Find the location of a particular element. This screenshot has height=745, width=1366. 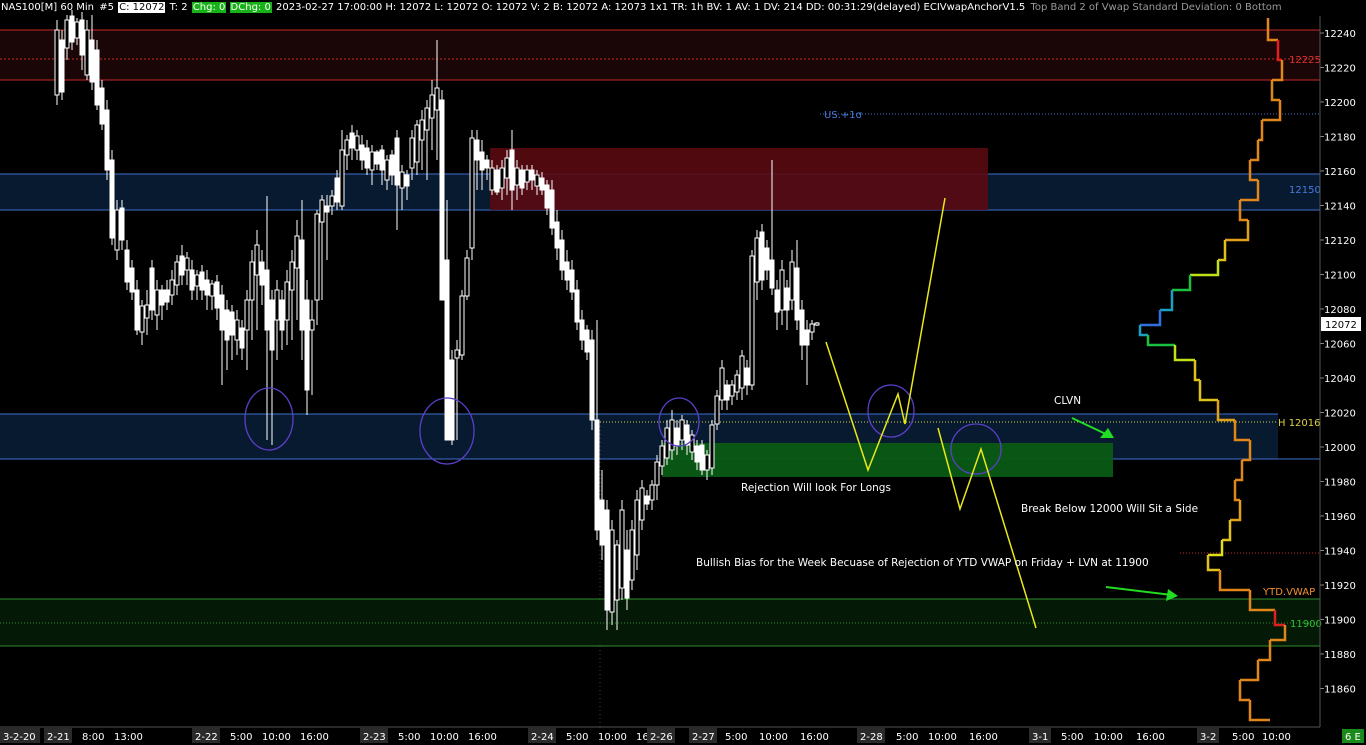

price-tick-label: 12120 is located at coordinates (1340, 241).